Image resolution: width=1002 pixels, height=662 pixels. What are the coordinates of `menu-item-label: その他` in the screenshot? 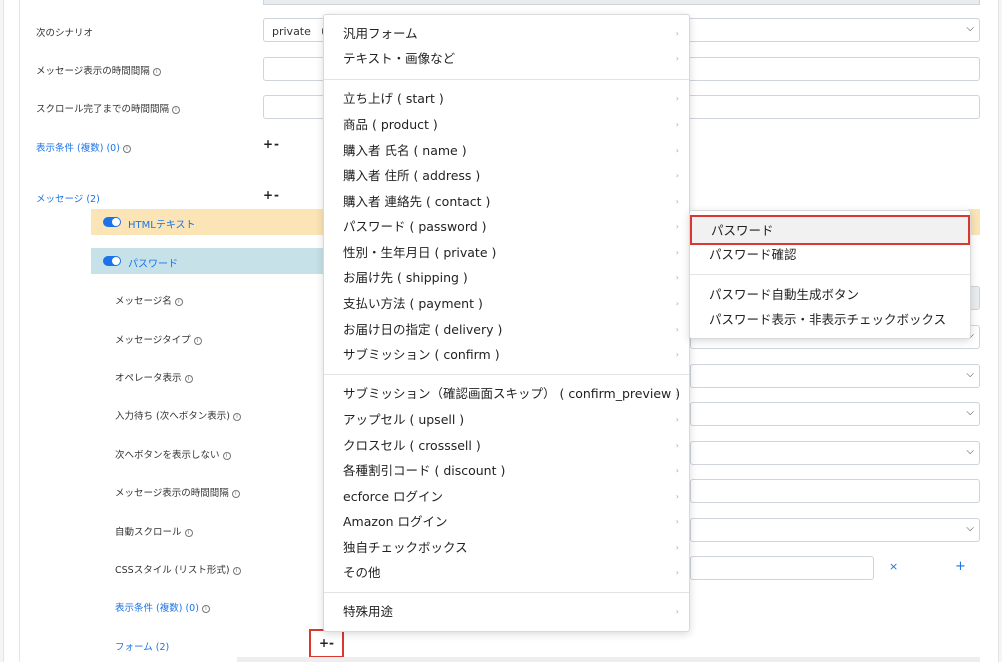 It's located at (362, 572).